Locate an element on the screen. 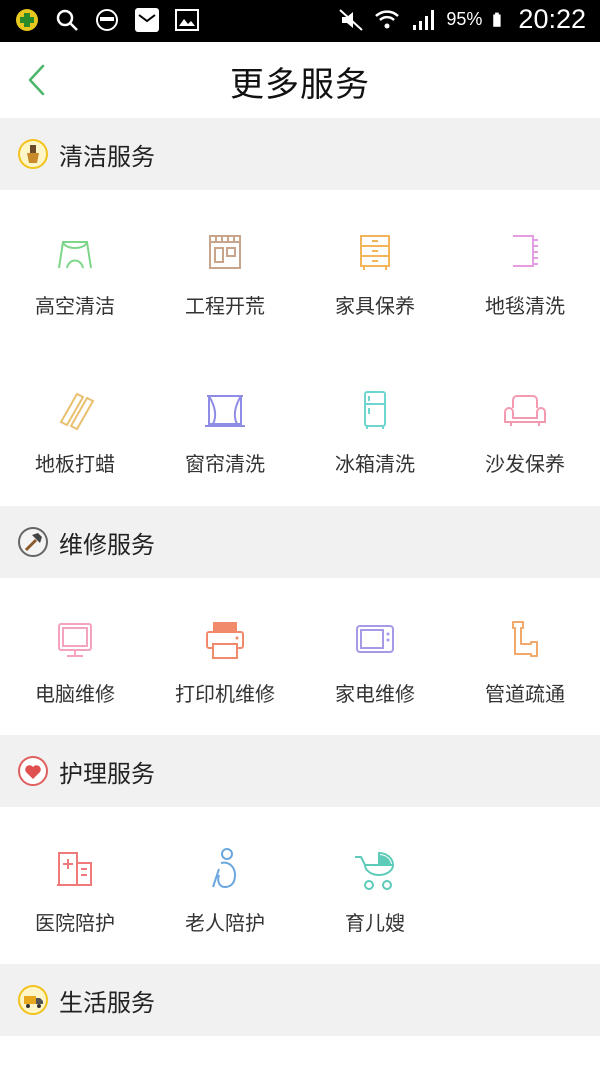 This screenshot has width=600, height=1067. signal-icon is located at coordinates (424, 19).